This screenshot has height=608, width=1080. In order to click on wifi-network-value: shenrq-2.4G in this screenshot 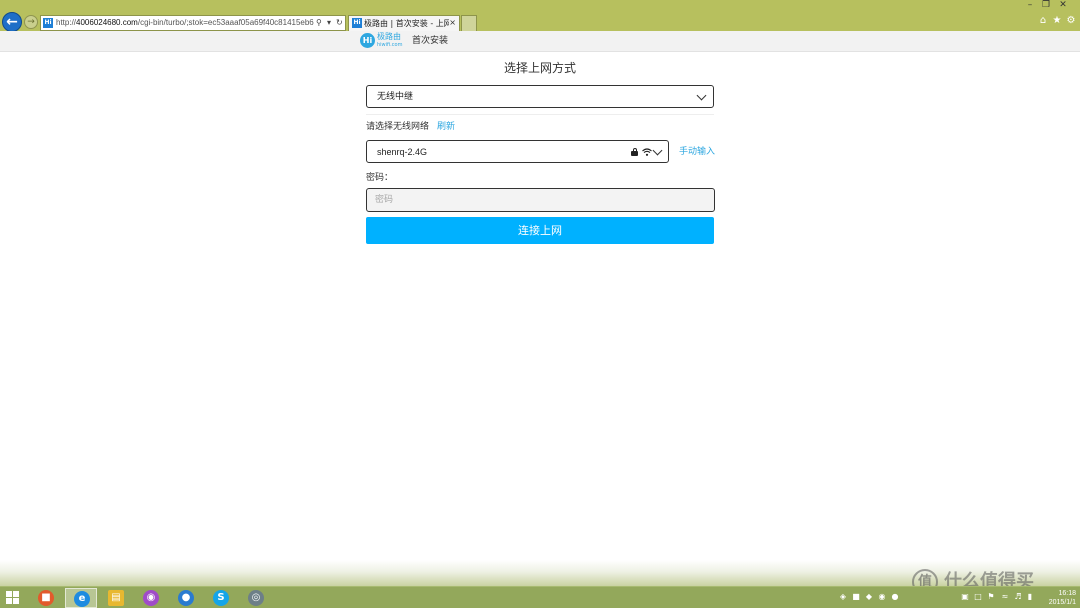, I will do `click(402, 152)`.